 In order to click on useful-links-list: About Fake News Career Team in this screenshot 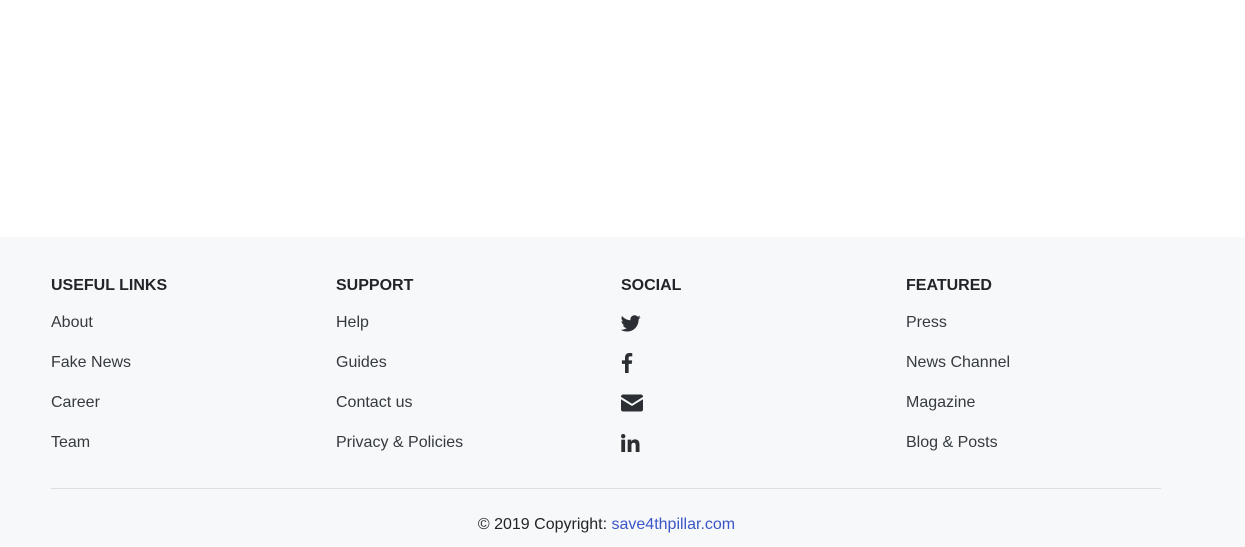, I will do `click(191, 393)`.